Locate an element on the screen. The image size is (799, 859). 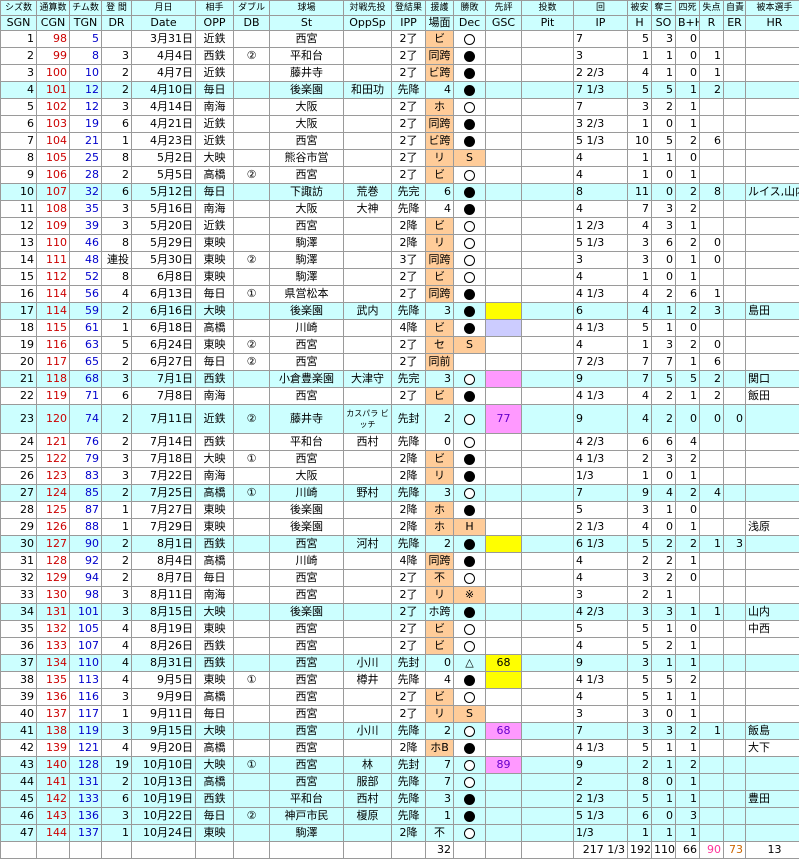
cell-stadium: 駒澤 is located at coordinates (307, 260).